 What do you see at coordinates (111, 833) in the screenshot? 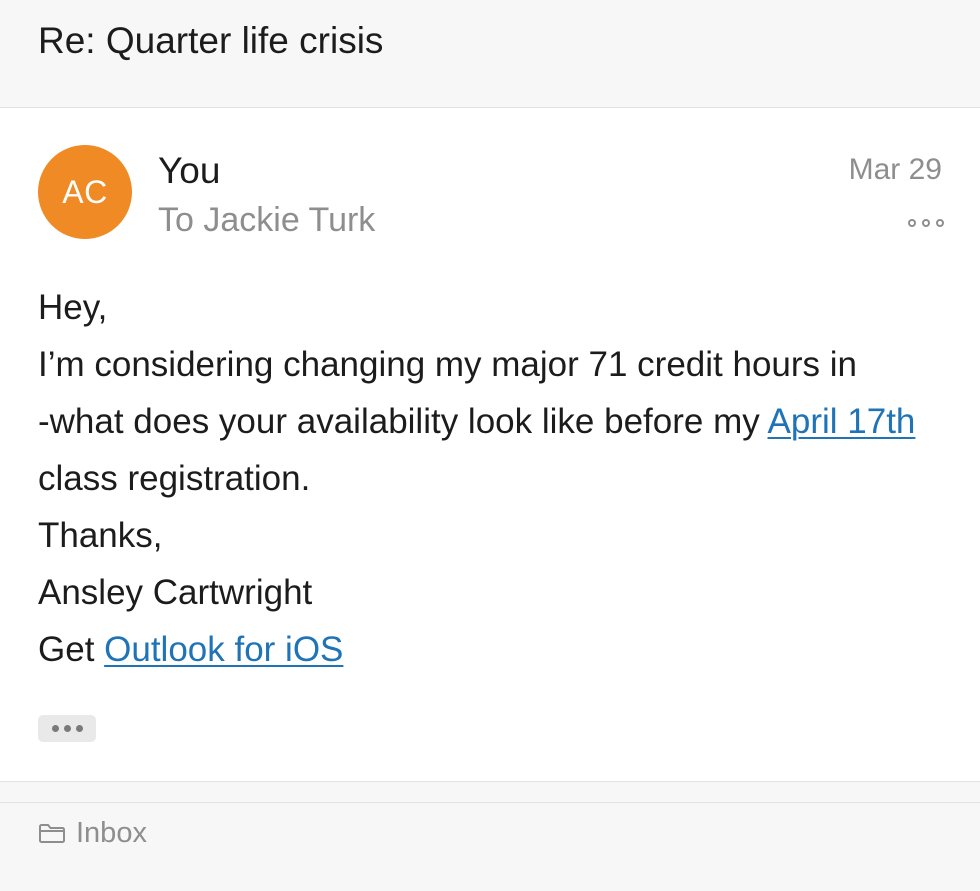
I see `folder-label: Inbox` at bounding box center [111, 833].